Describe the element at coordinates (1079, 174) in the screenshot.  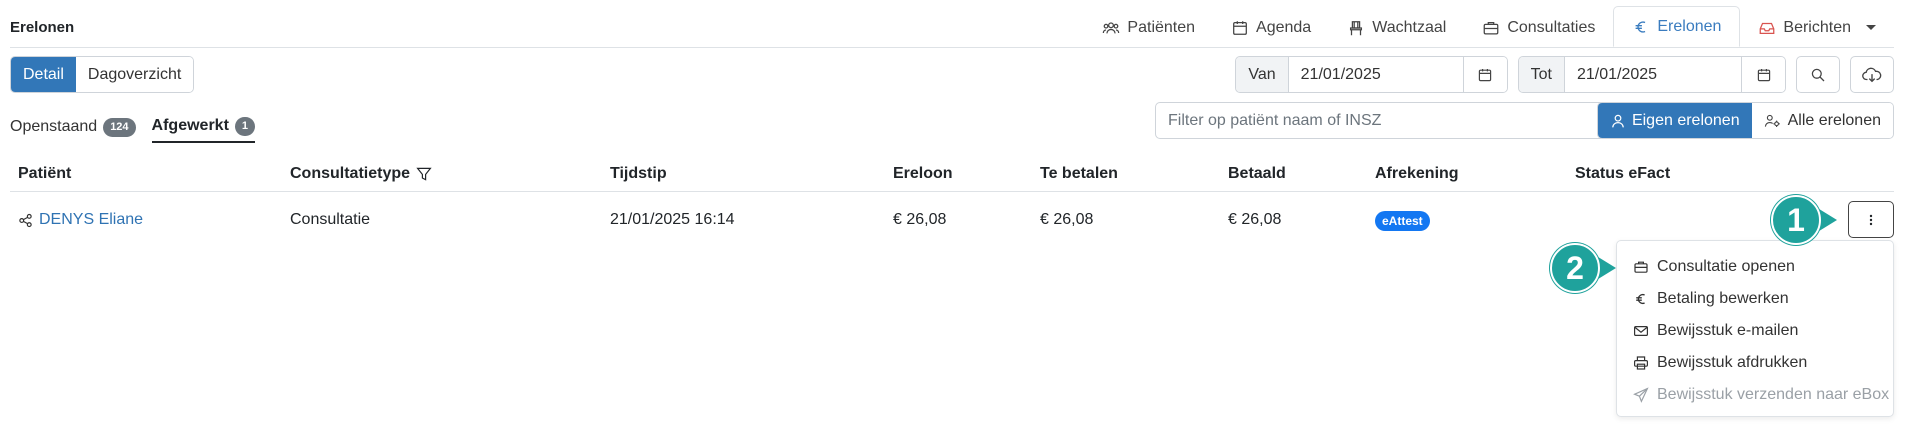
I see `column-header: Te betalen` at that location.